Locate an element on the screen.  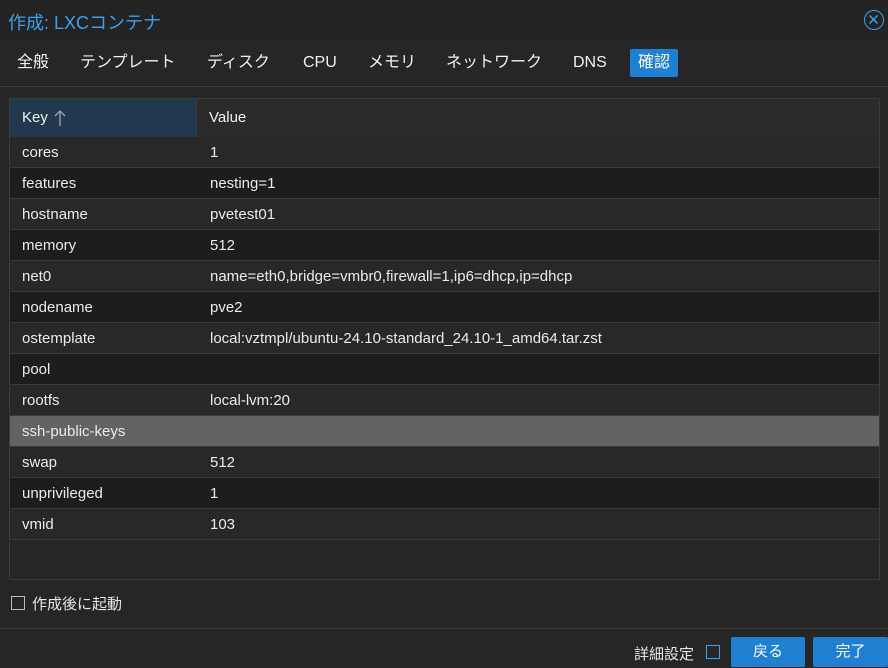
tab-disk: ディスク is located at coordinates (238, 63).